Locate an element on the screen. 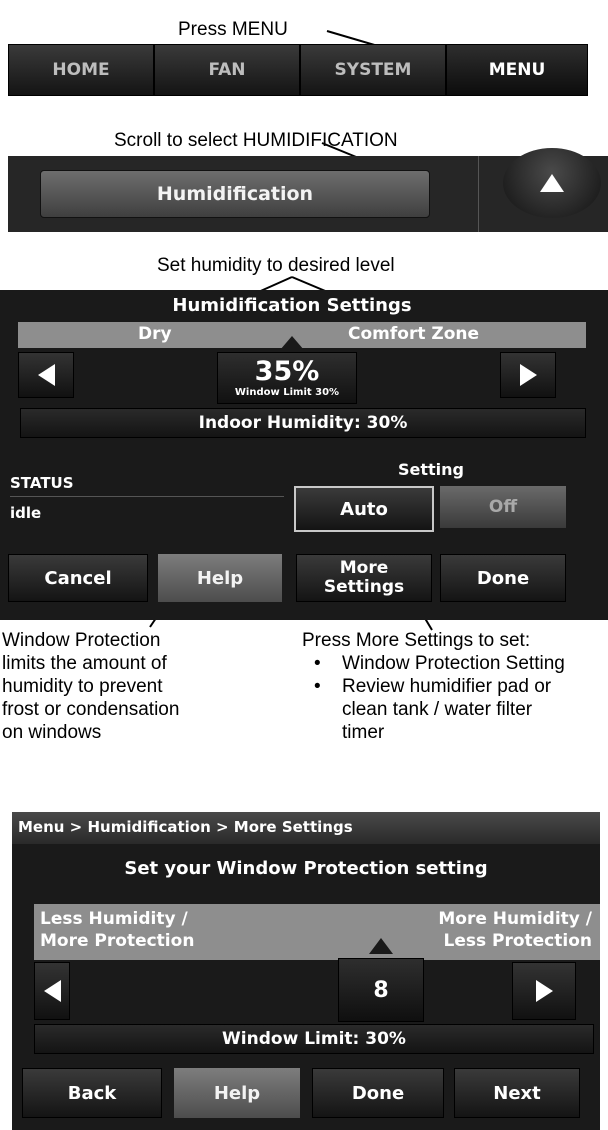 This screenshot has width=608, height=1130. tab-fan: FAN is located at coordinates (227, 70).